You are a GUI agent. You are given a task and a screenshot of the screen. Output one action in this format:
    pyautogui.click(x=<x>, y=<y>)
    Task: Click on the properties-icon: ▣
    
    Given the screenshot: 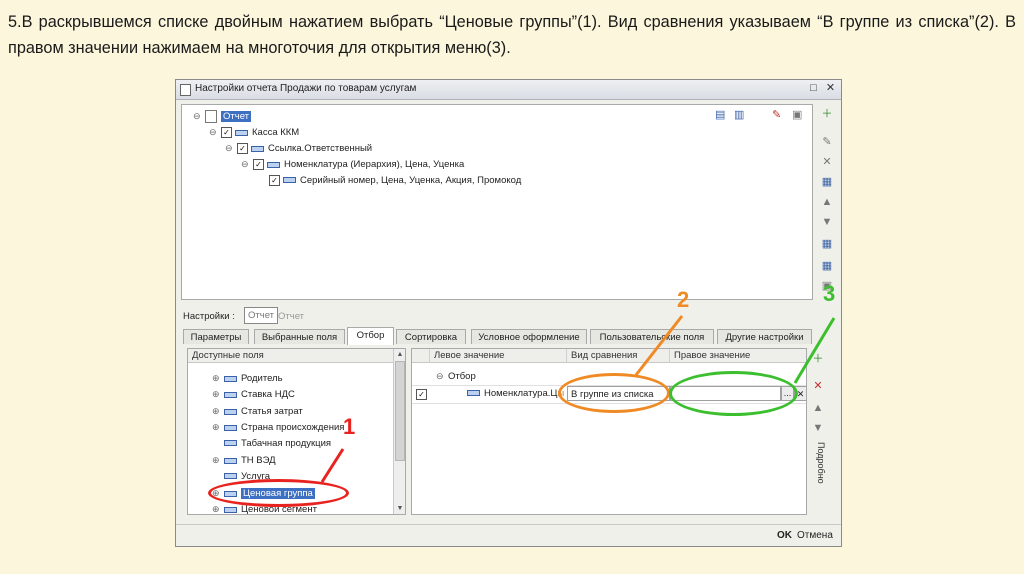 What is the action you would take?
    pyautogui.click(x=797, y=114)
    